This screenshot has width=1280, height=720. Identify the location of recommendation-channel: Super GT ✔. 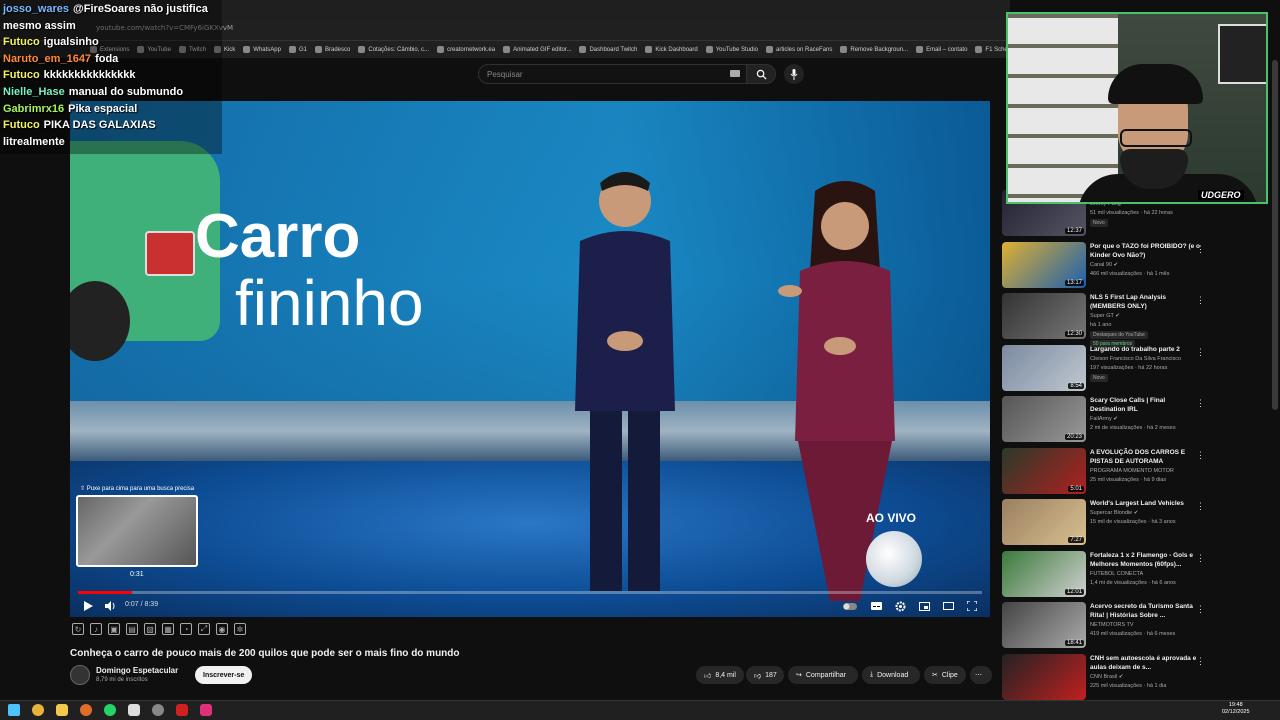
(1105, 316).